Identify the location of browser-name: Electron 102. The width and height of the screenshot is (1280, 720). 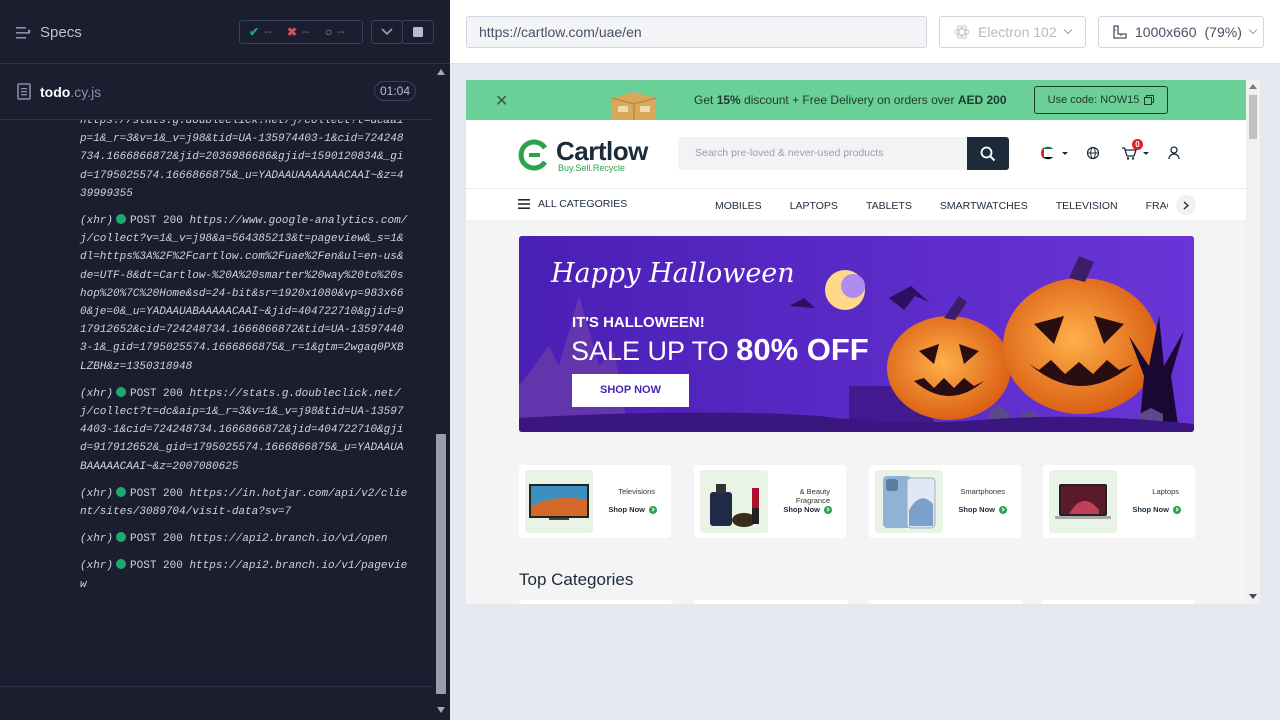
(1017, 32).